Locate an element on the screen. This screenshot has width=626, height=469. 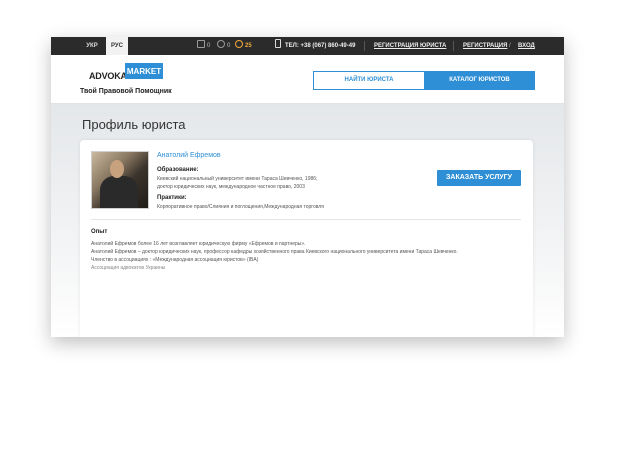
message-icon is located at coordinates (201, 44).